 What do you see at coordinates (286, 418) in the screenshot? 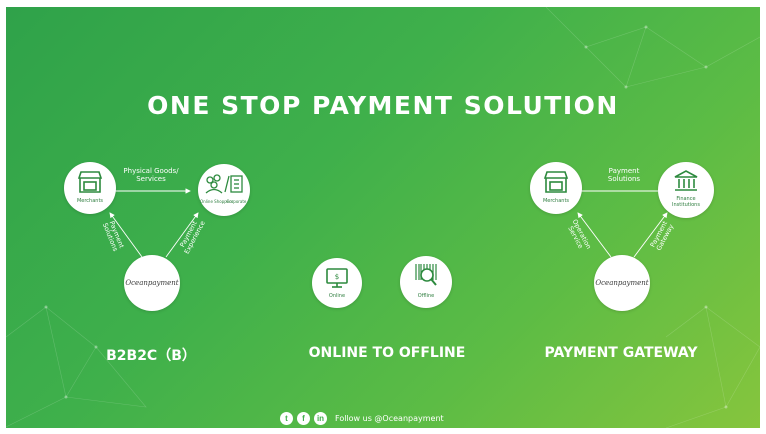
I see `twitter-icon: t` at bounding box center [286, 418].